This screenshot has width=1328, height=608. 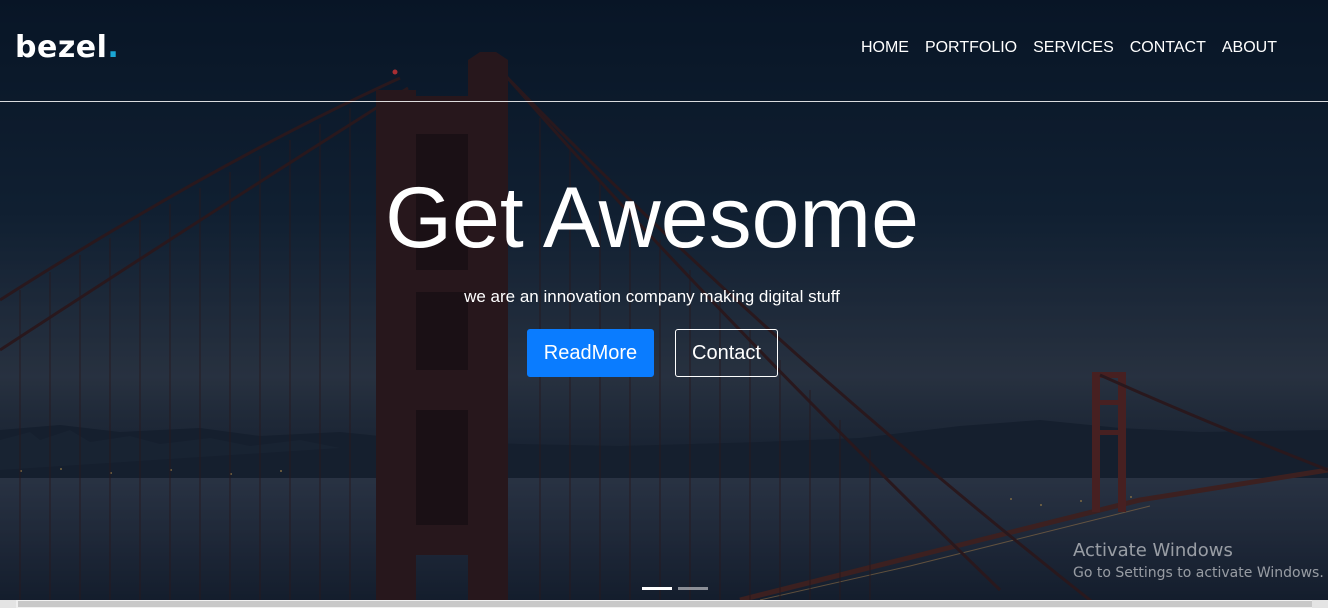 What do you see at coordinates (1168, 48) in the screenshot?
I see `nav-item-contact: CONTACT` at bounding box center [1168, 48].